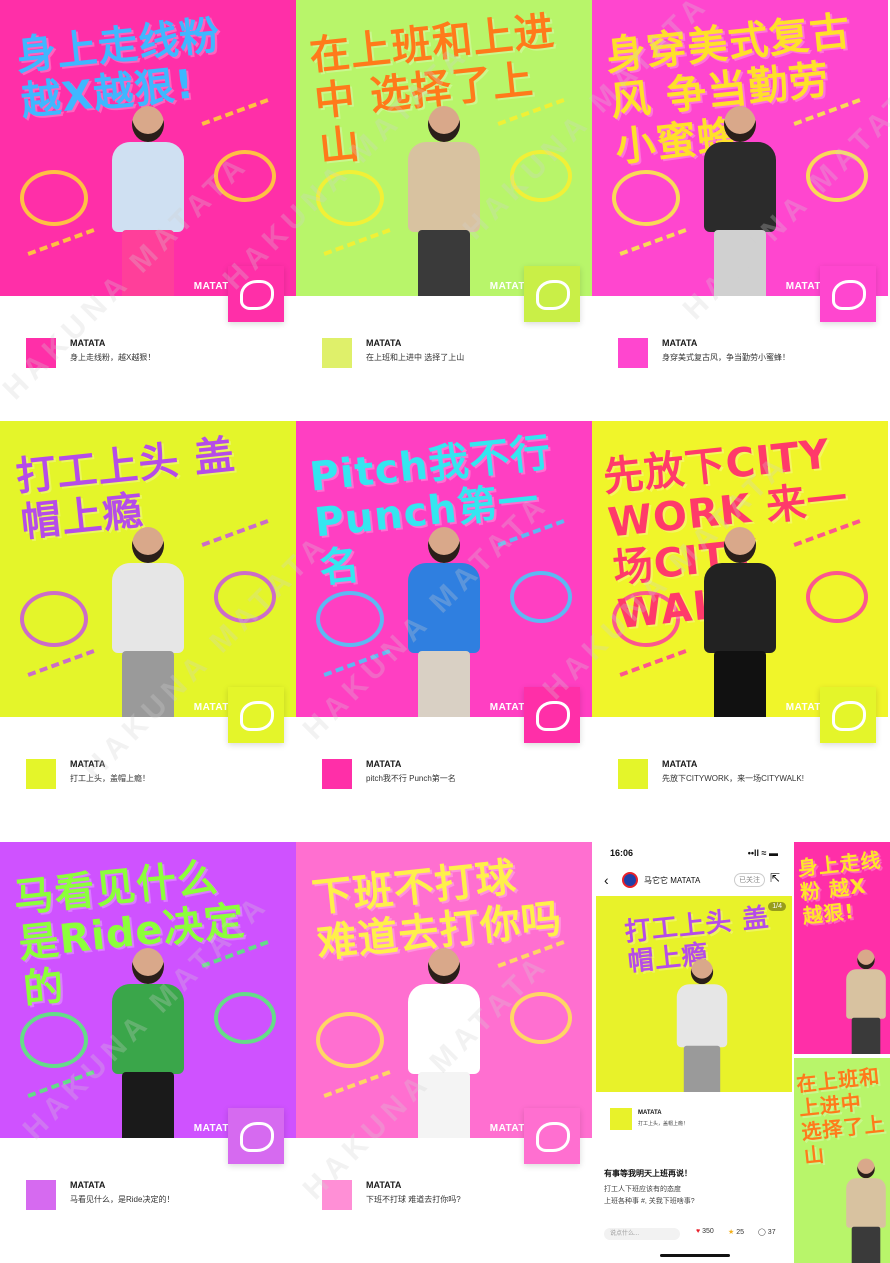  I want to click on heart-icon: ♥, so click(698, 1231).